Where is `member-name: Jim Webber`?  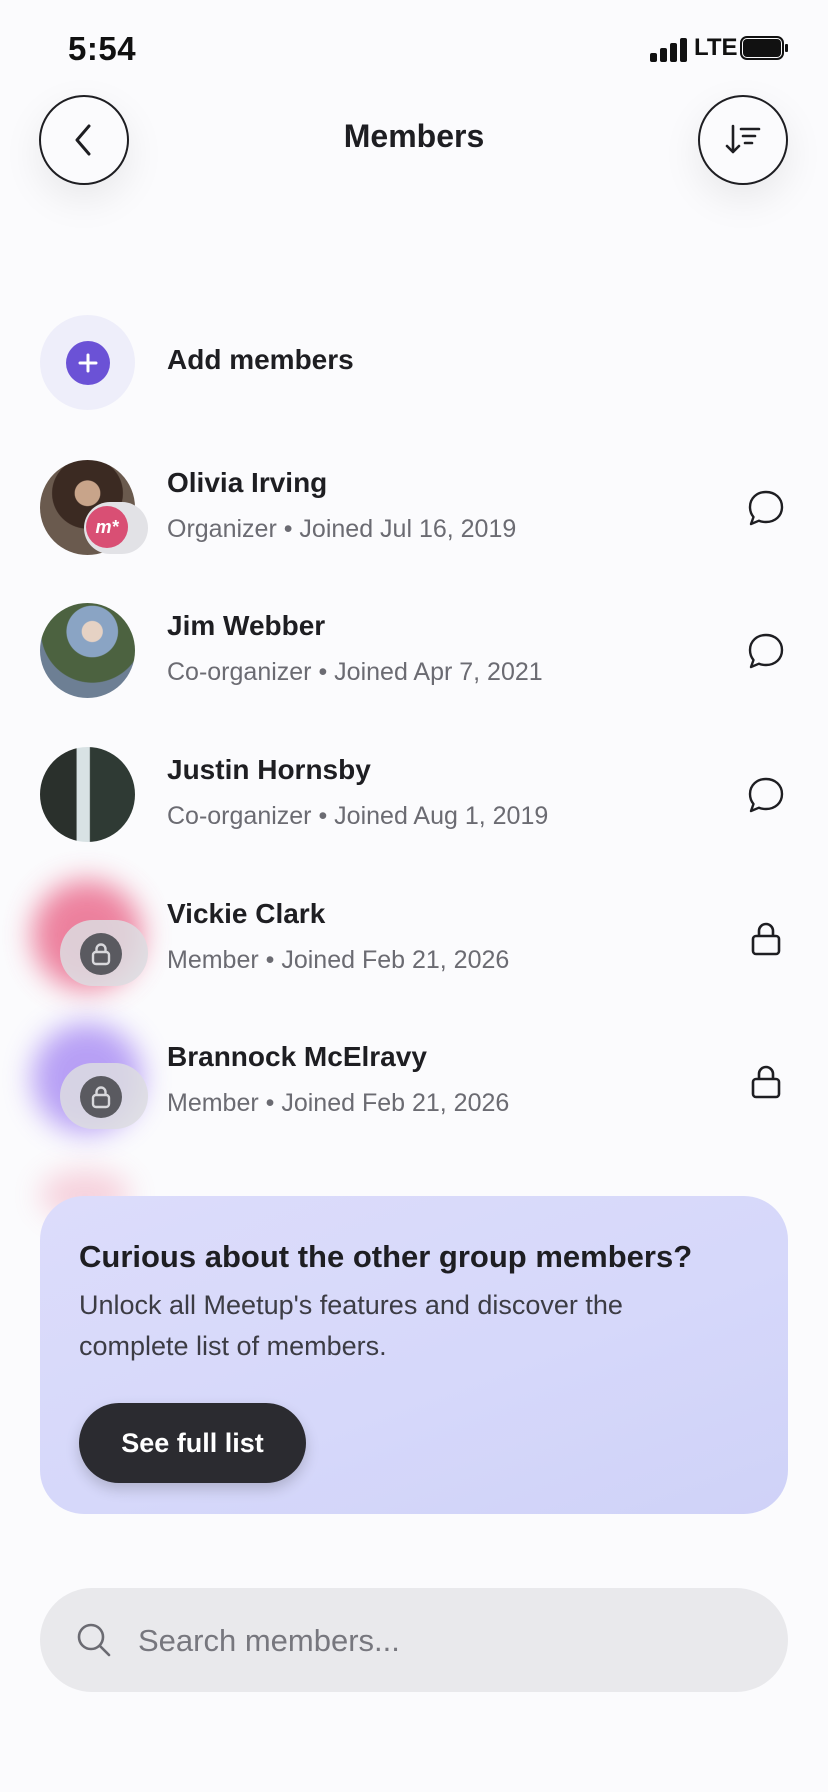
member-name: Jim Webber is located at coordinates (246, 626).